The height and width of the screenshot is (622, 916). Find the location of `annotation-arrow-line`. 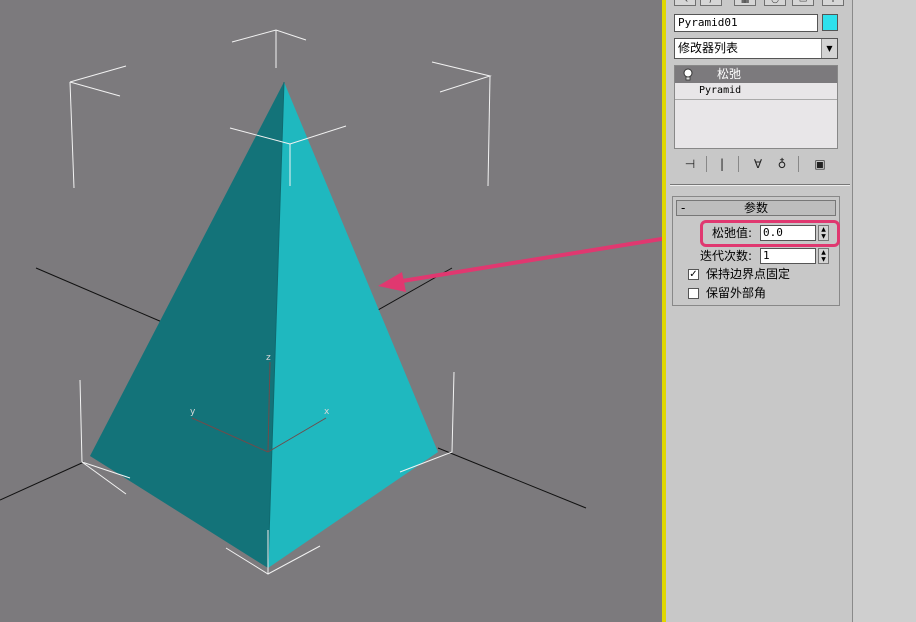

annotation-arrow-line is located at coordinates (528, 260).